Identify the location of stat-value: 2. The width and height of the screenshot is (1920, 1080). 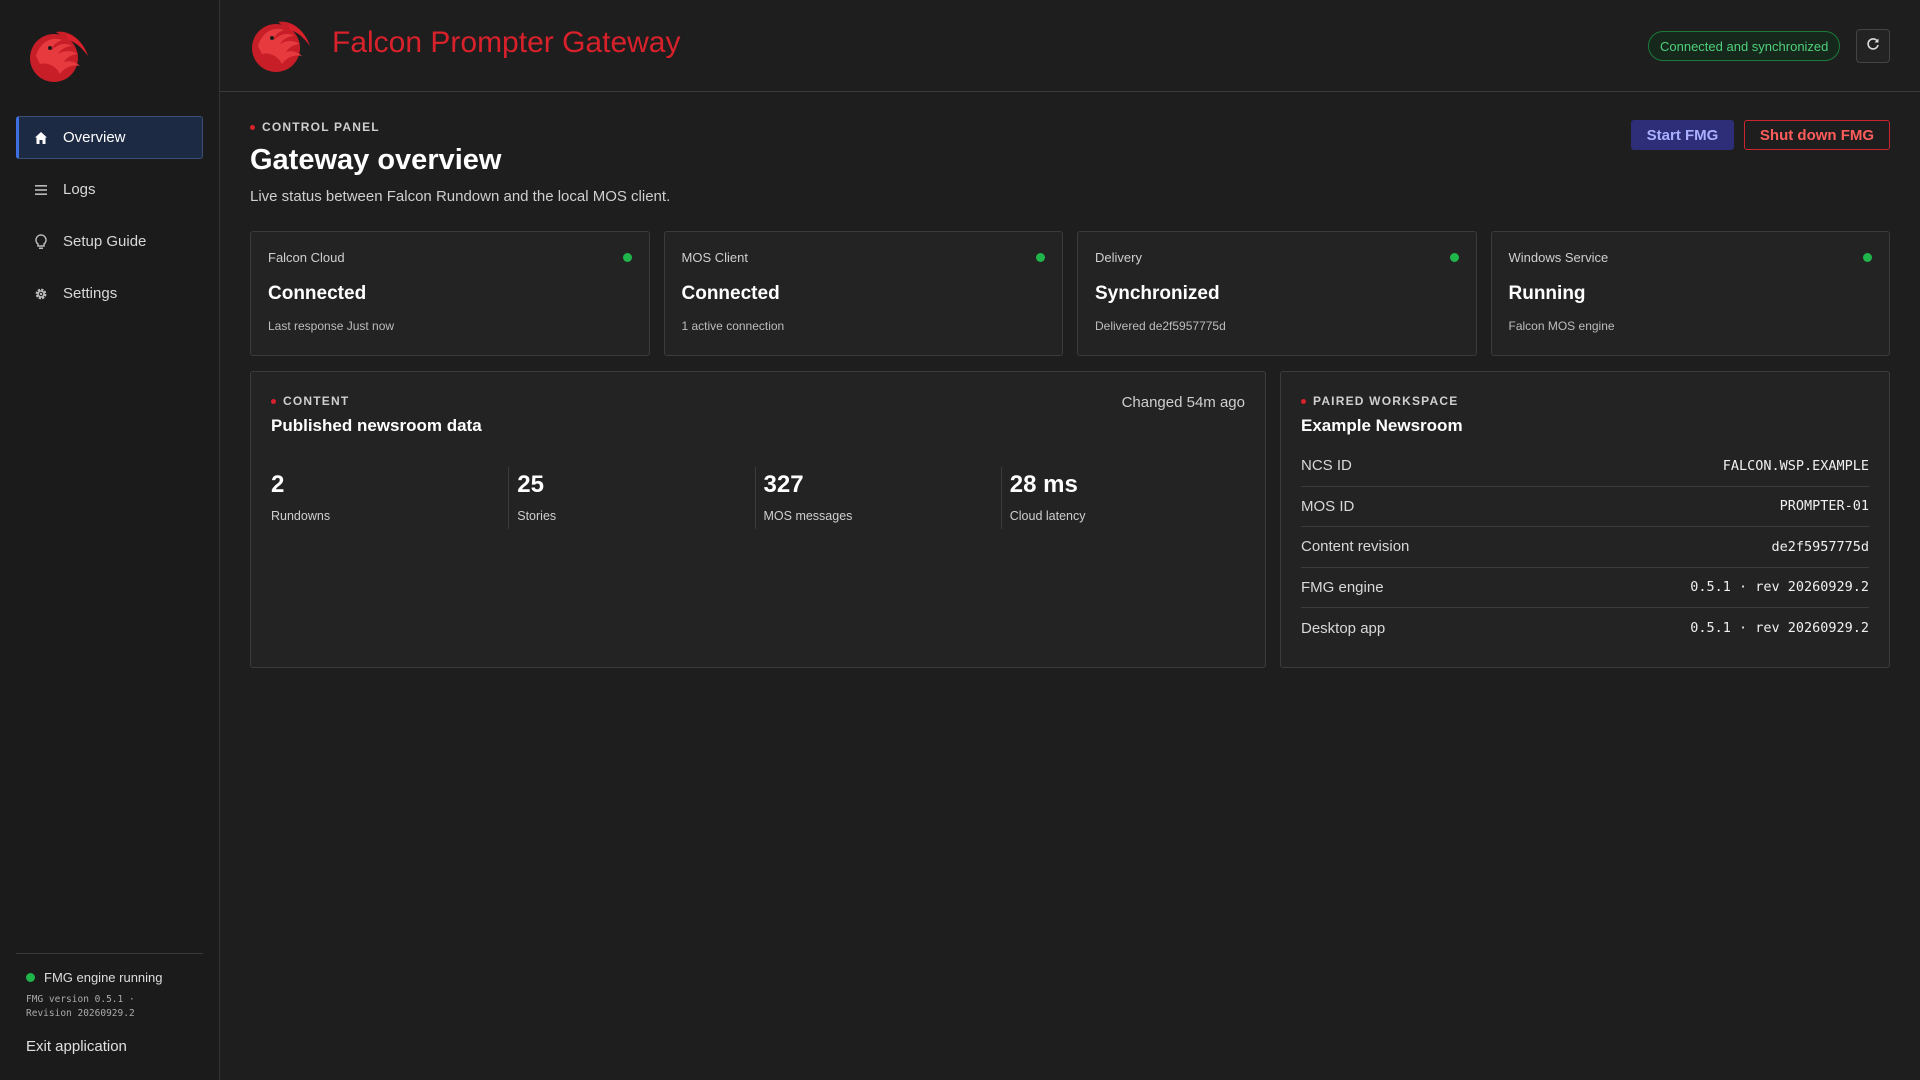
(278, 484).